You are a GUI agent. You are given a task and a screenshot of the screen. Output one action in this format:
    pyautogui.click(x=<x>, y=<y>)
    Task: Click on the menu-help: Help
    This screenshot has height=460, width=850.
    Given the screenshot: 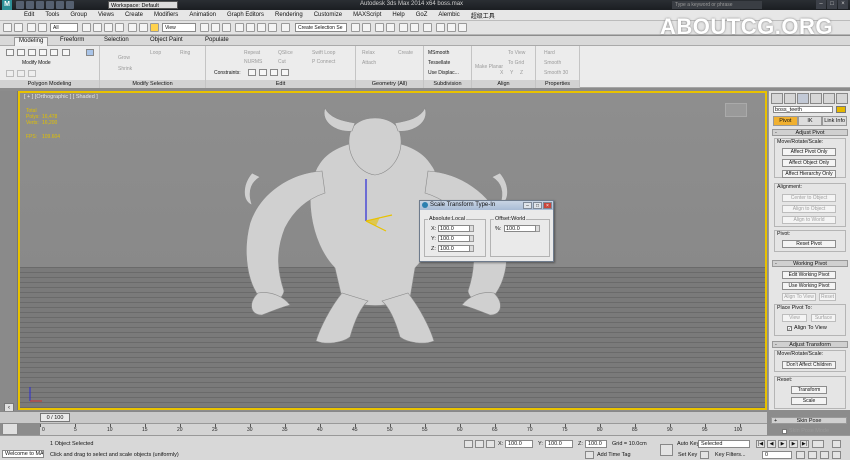 What is the action you would take?
    pyautogui.click(x=398, y=15)
    